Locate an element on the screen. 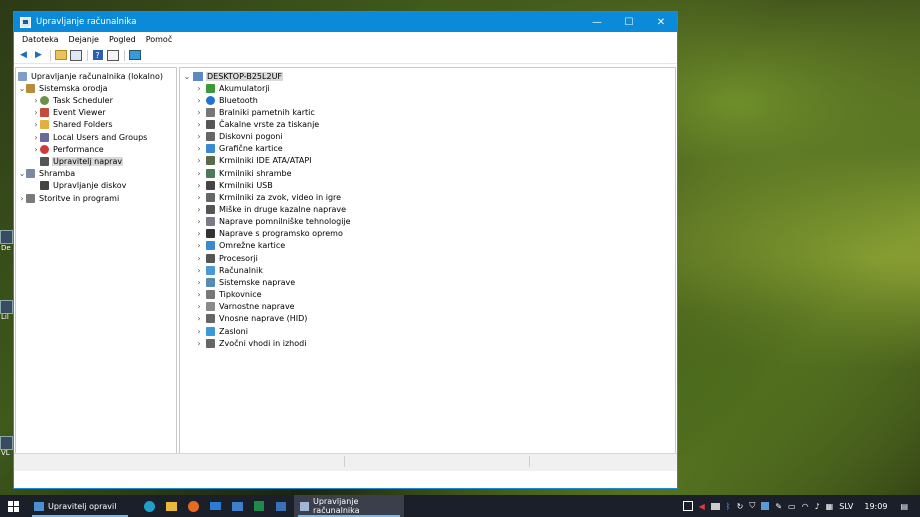  close-button: ✕ is located at coordinates (661, 22).